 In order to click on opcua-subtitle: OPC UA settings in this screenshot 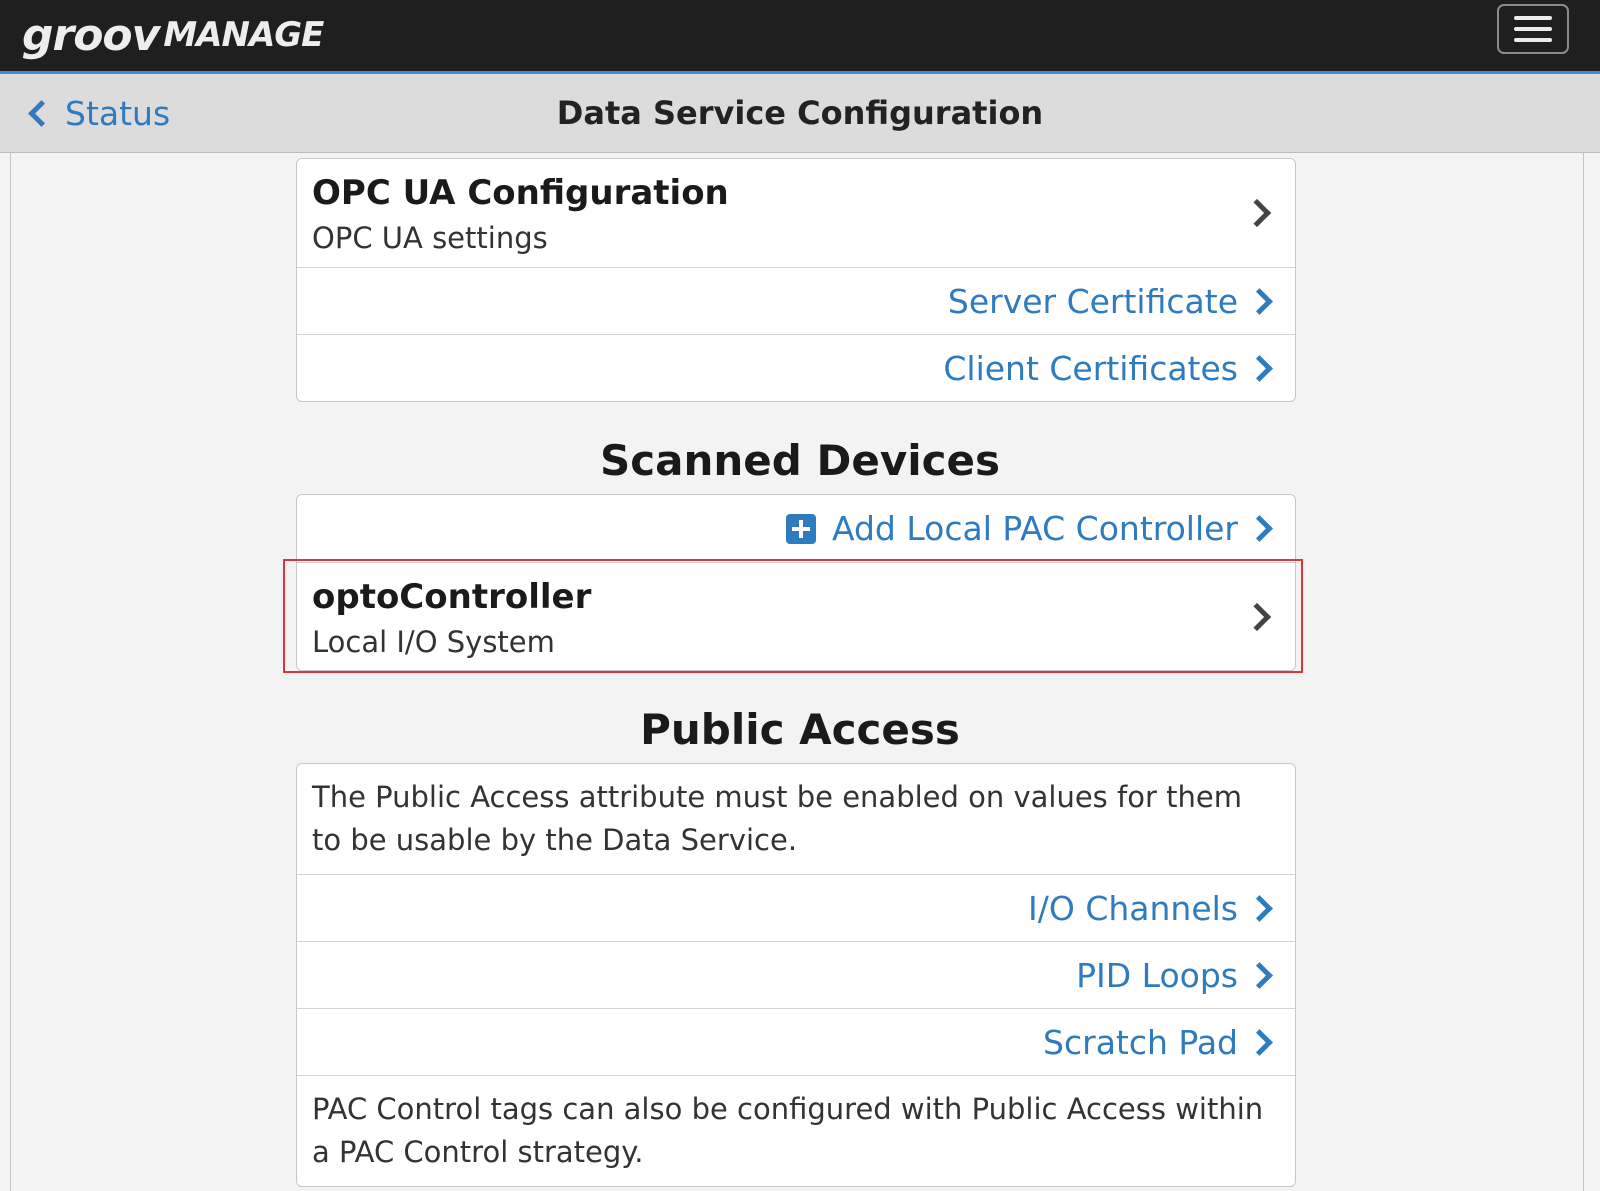, I will do `click(430, 238)`.